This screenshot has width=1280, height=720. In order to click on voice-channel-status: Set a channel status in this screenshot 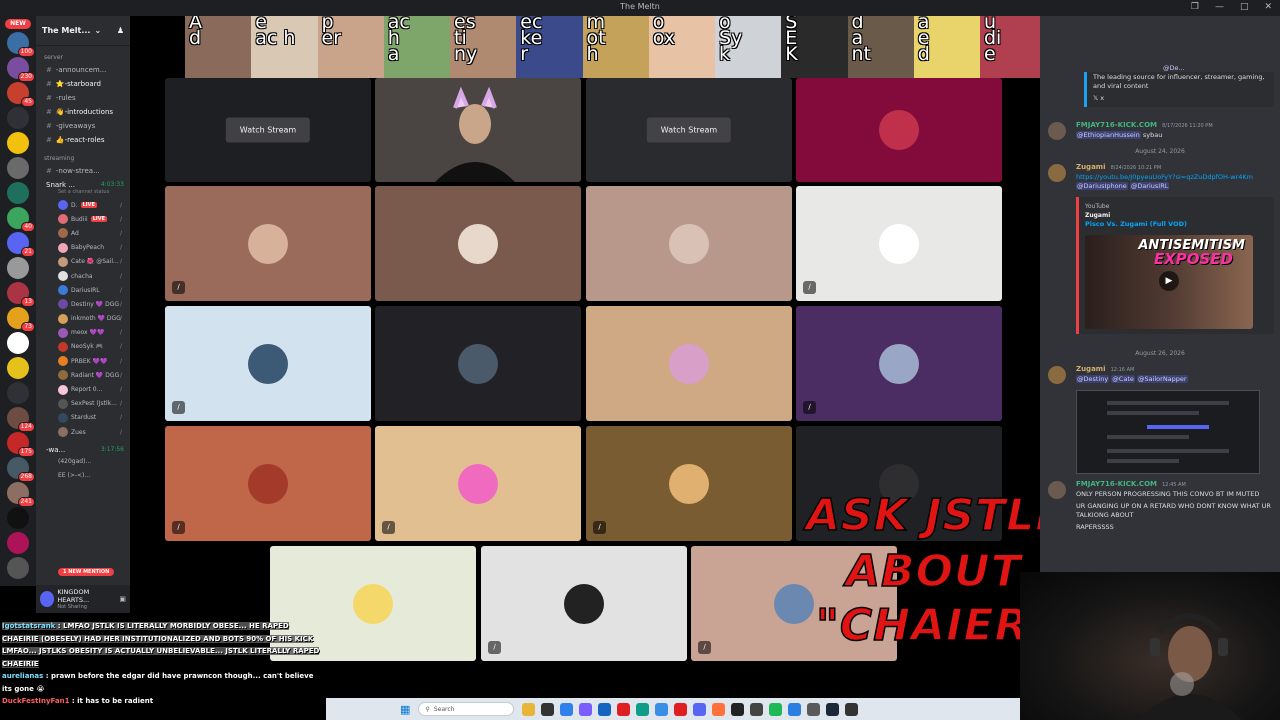, I will do `click(83, 193)`.